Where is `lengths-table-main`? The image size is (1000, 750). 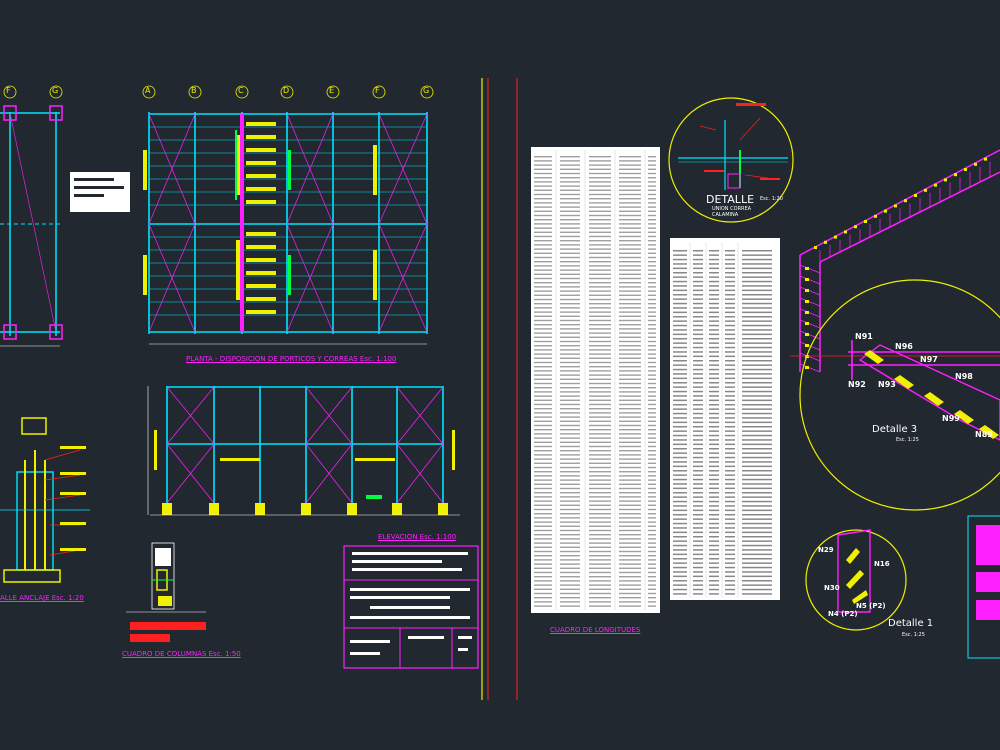 lengths-table-main is located at coordinates (595, 380).